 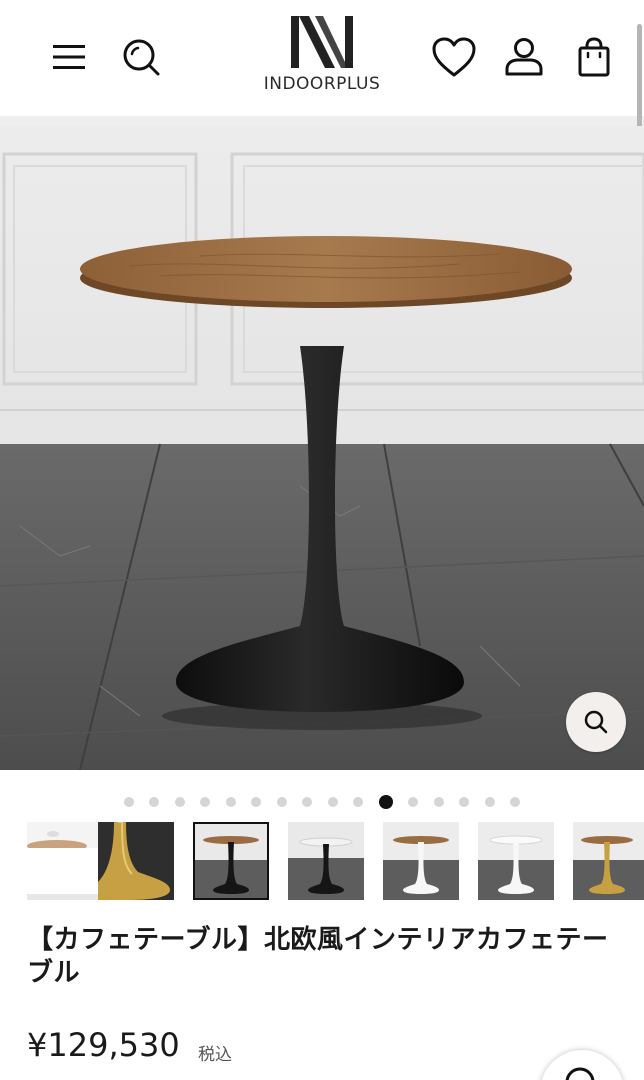 I want to click on product-price: ¥129,530, so click(x=103, y=1045).